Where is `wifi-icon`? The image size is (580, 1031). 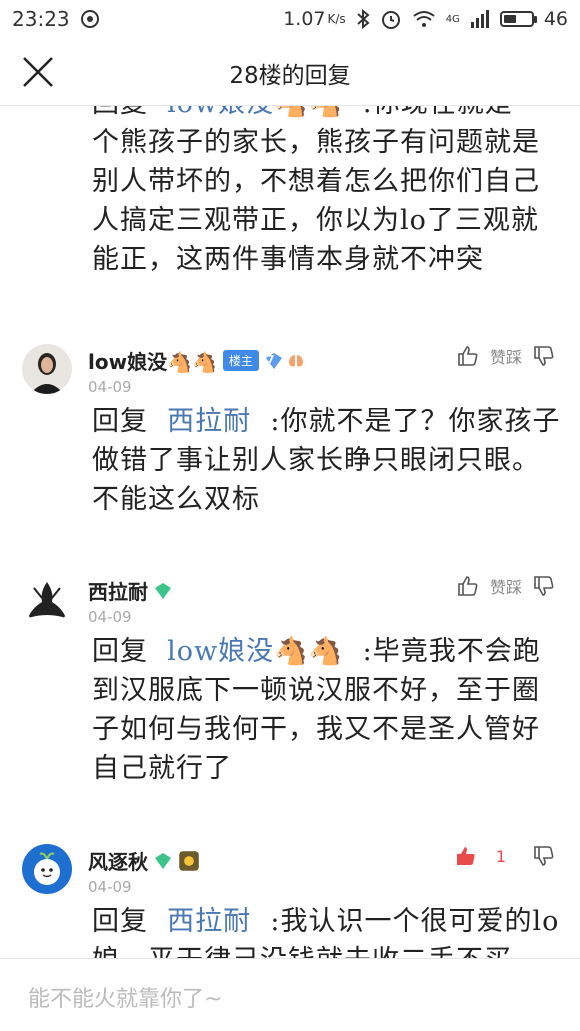 wifi-icon is located at coordinates (424, 19).